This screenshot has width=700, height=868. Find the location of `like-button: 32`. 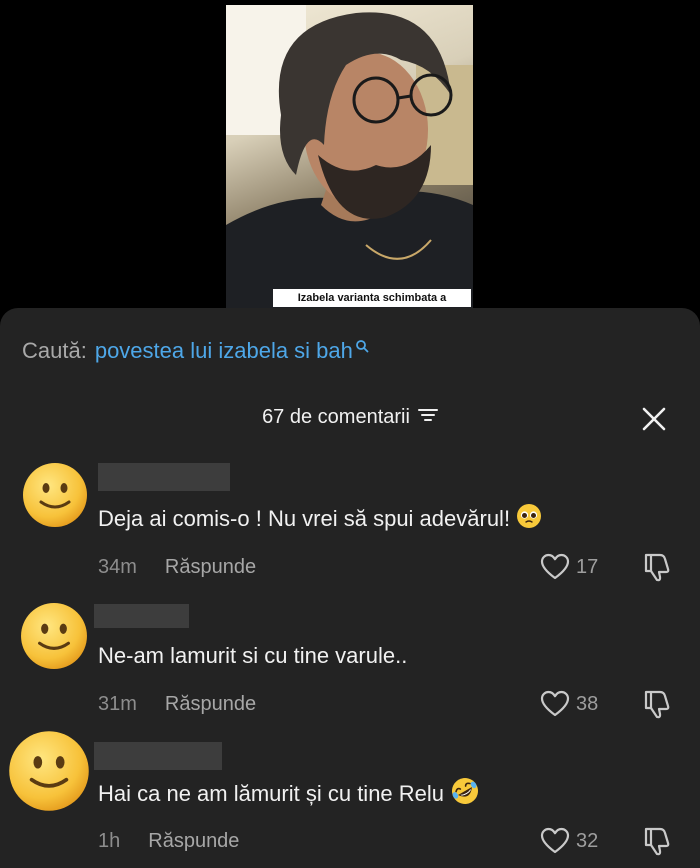

like-button: 32 is located at coordinates (569, 841).